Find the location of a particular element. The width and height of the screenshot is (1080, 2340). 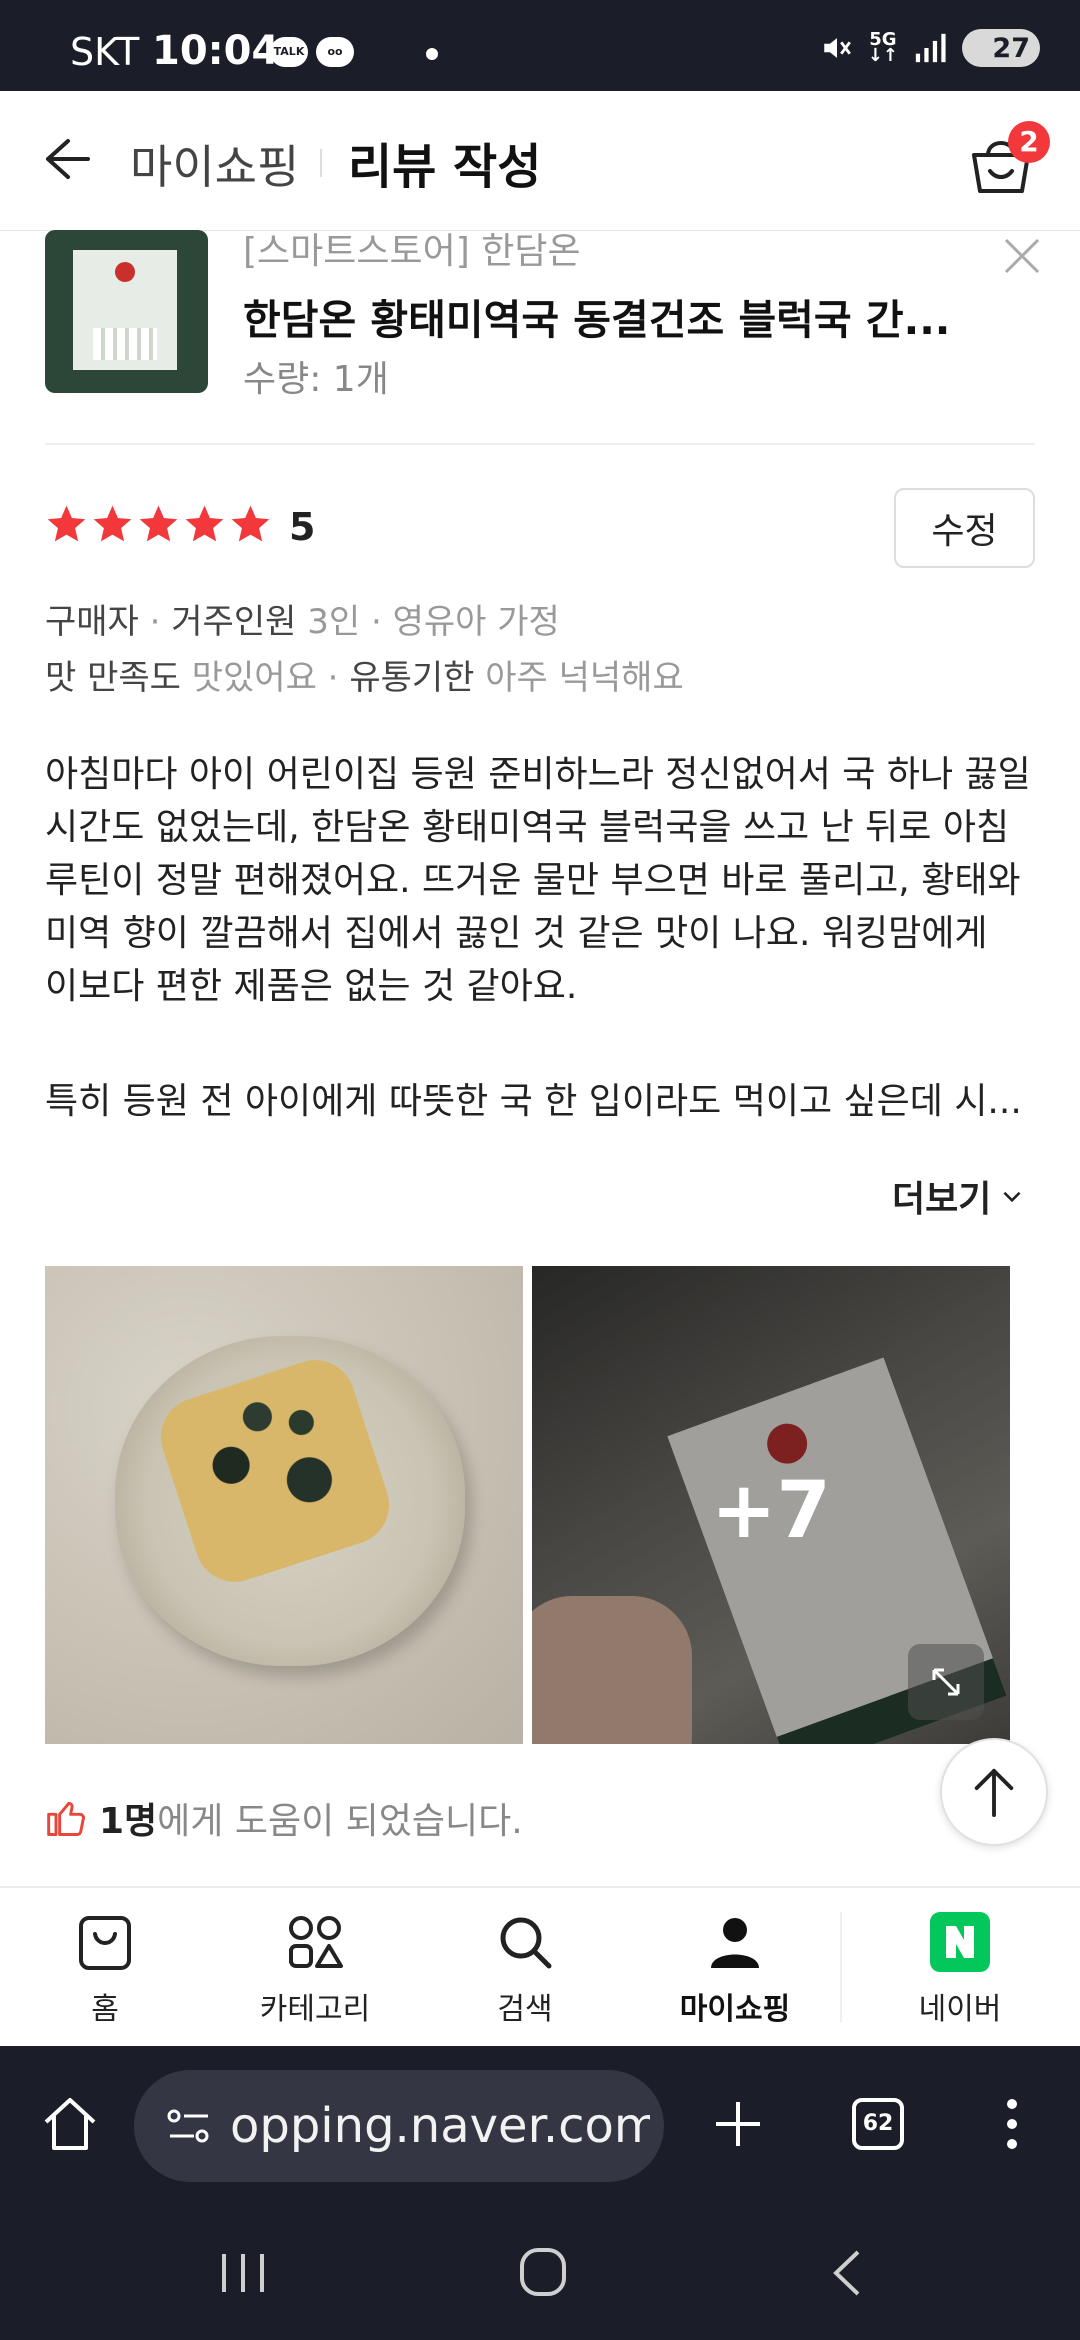

expiry-label: 유통기한 is located at coordinates (412, 678).